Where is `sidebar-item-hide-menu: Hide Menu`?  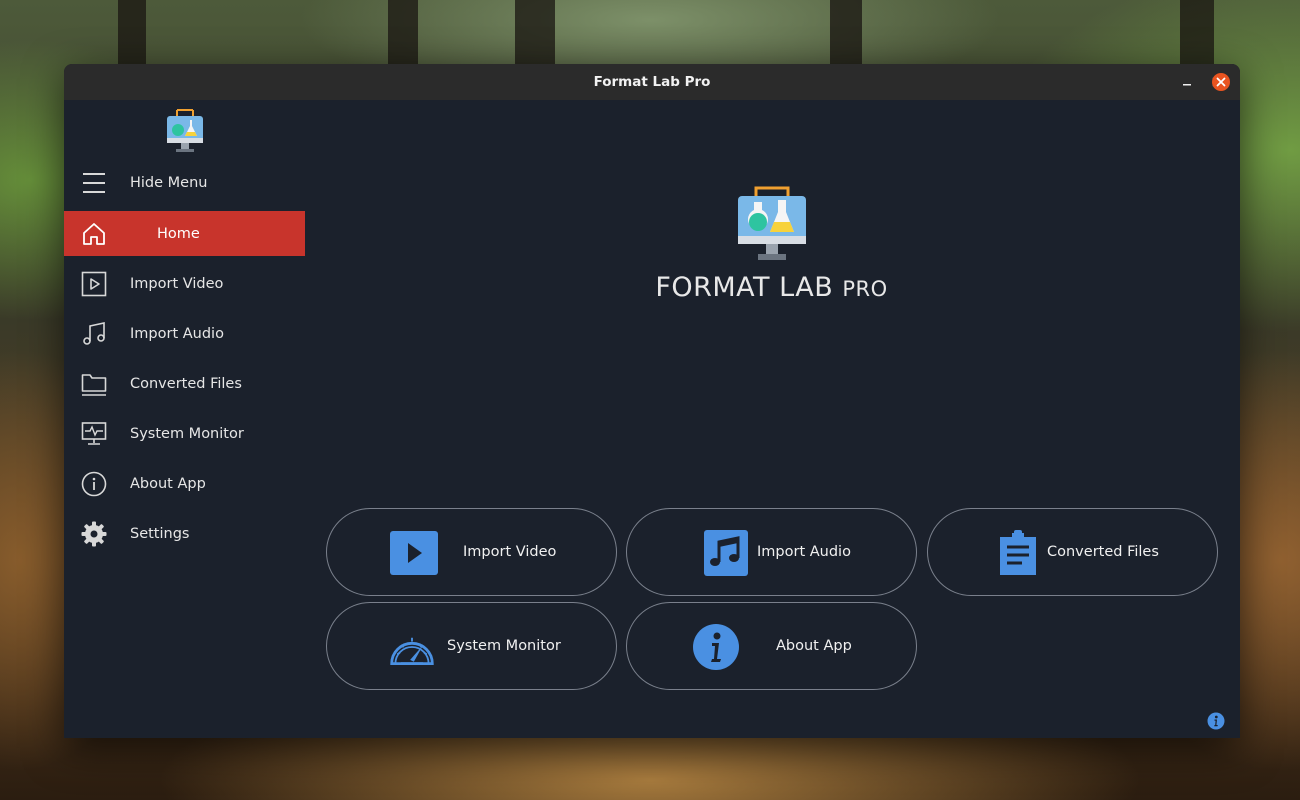
sidebar-item-hide-menu: Hide Menu is located at coordinates (184, 182).